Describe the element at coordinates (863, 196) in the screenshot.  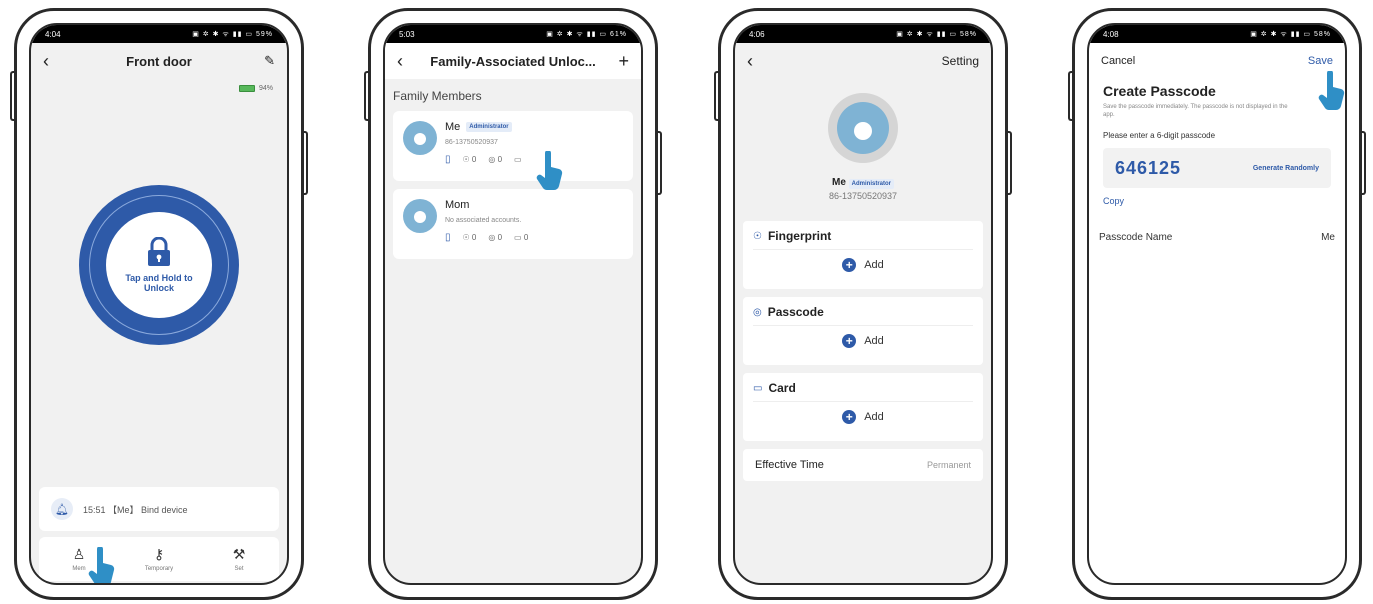
I see `member-phone: 86-13750520937` at that location.